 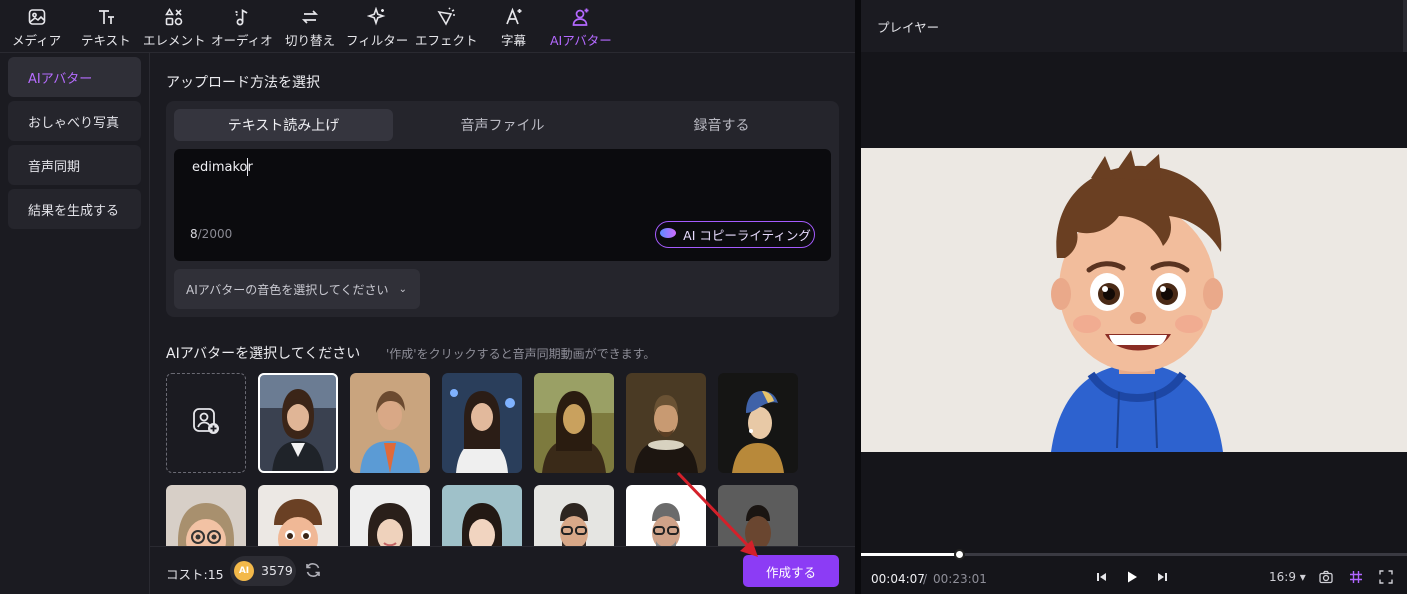 I want to click on toolbar-ai-avatar: AIアバター, so click(x=581, y=28).